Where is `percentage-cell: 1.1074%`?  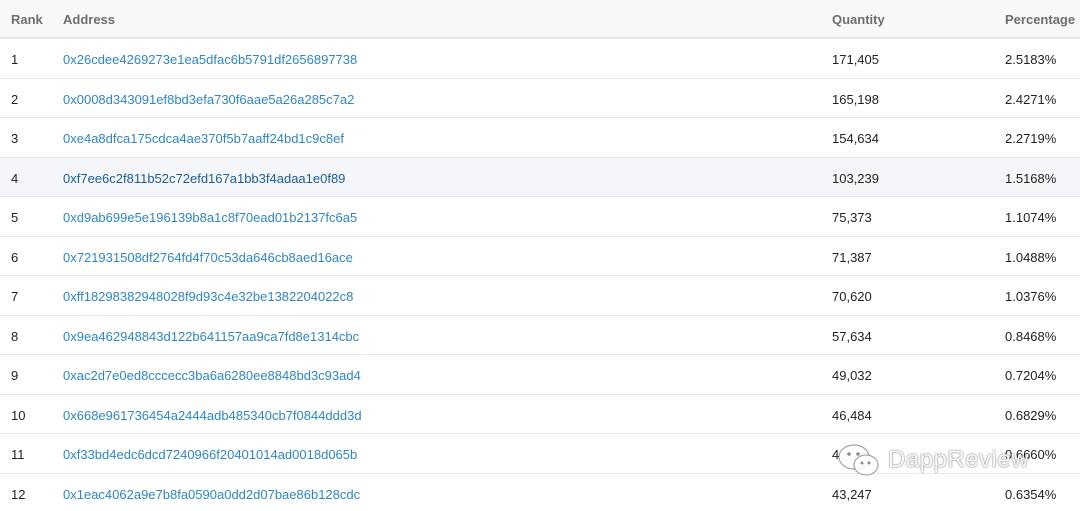 percentage-cell: 1.1074% is located at coordinates (1031, 217).